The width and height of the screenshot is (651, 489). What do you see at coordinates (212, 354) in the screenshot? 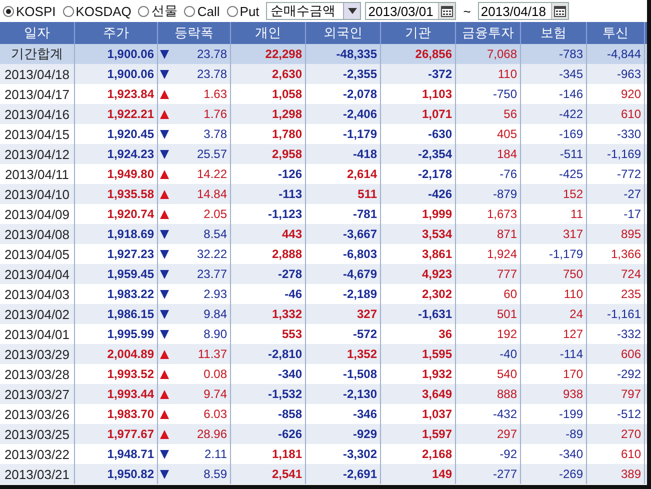
I see `change-cell: 11.37` at bounding box center [212, 354].